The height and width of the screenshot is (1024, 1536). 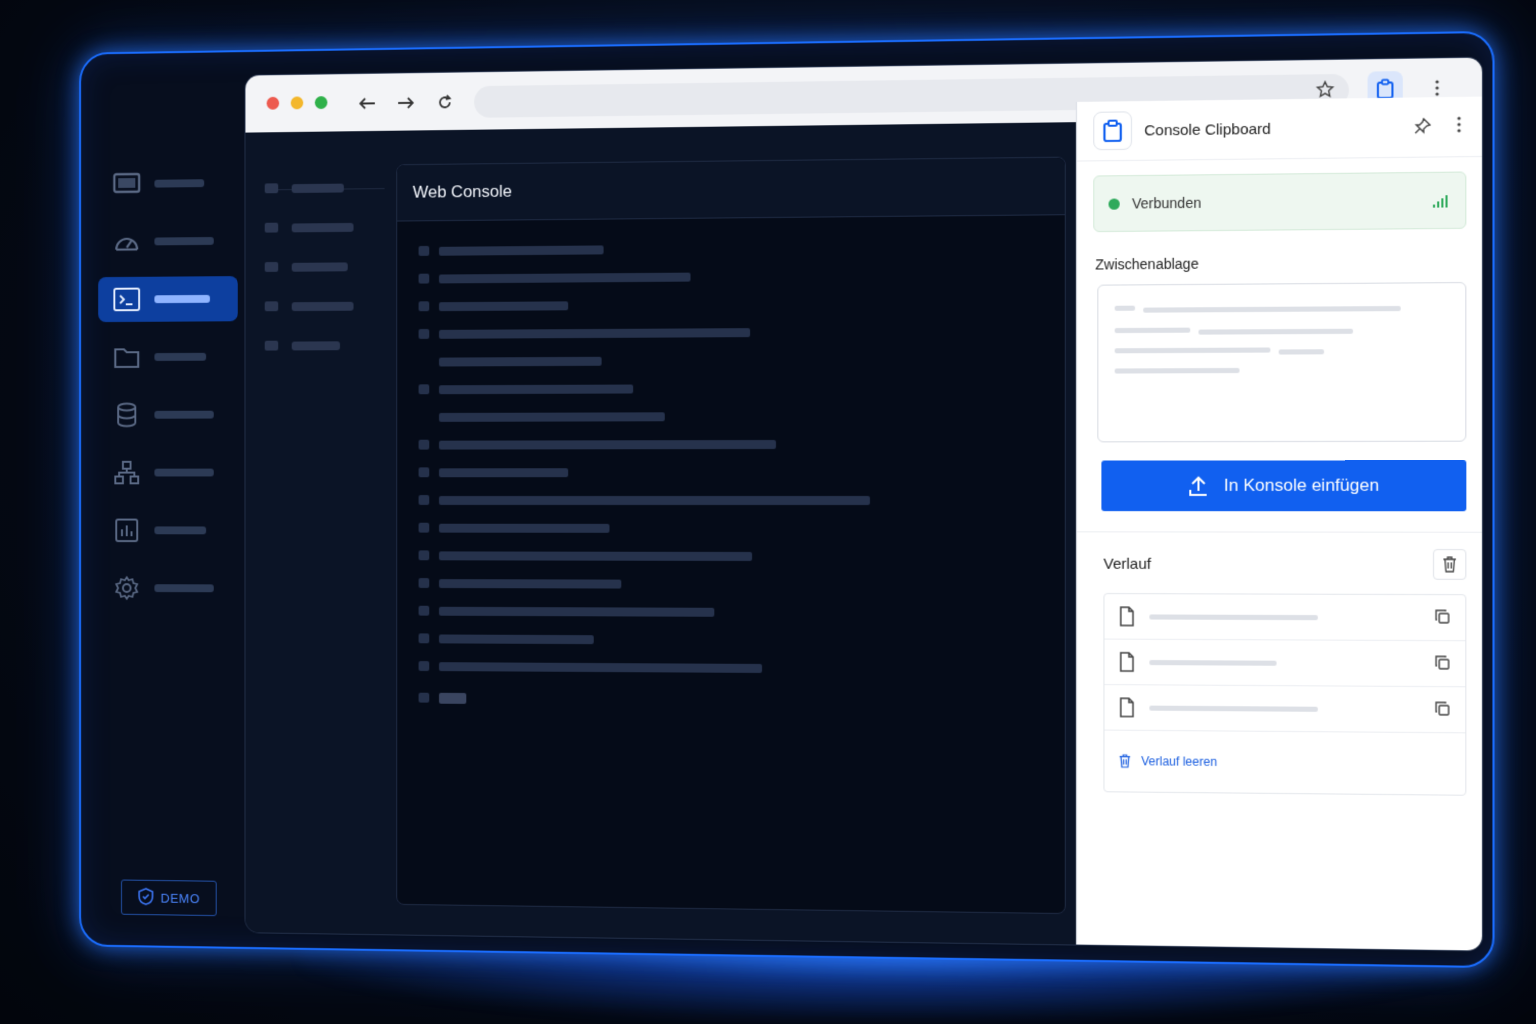 I want to click on arrow-left-icon, so click(x=366, y=103).